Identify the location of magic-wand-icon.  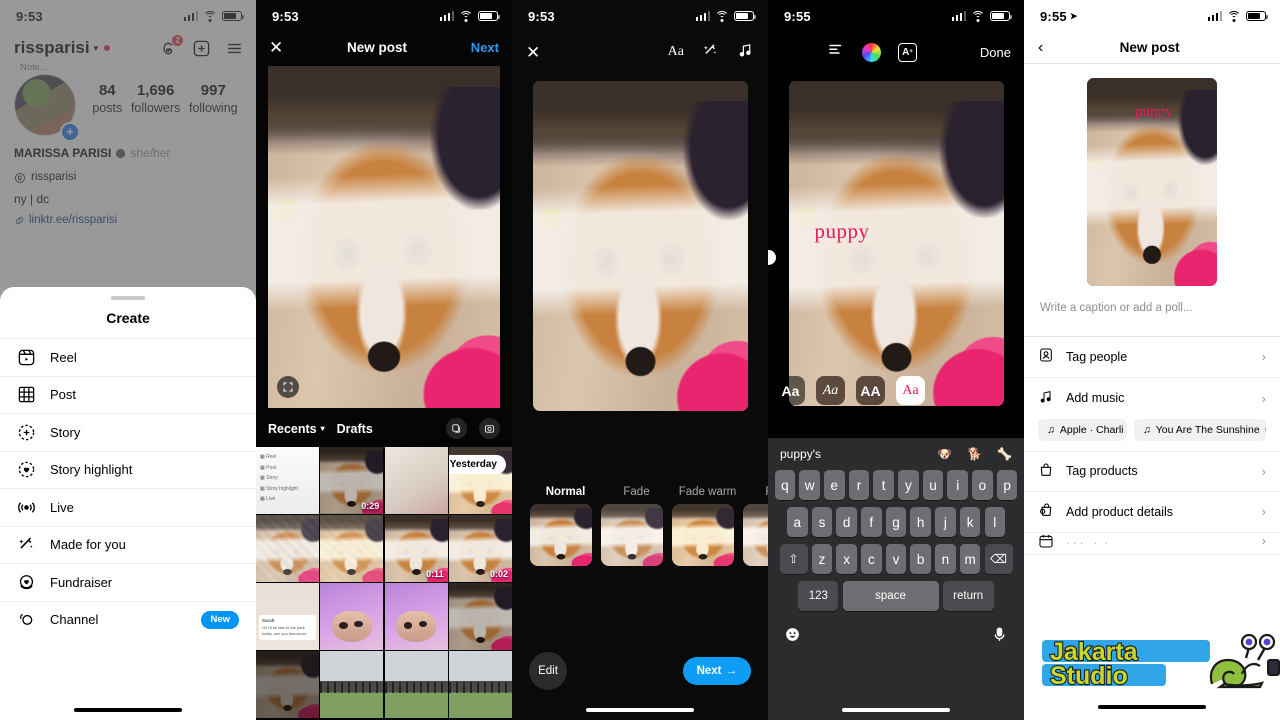
(710, 52).